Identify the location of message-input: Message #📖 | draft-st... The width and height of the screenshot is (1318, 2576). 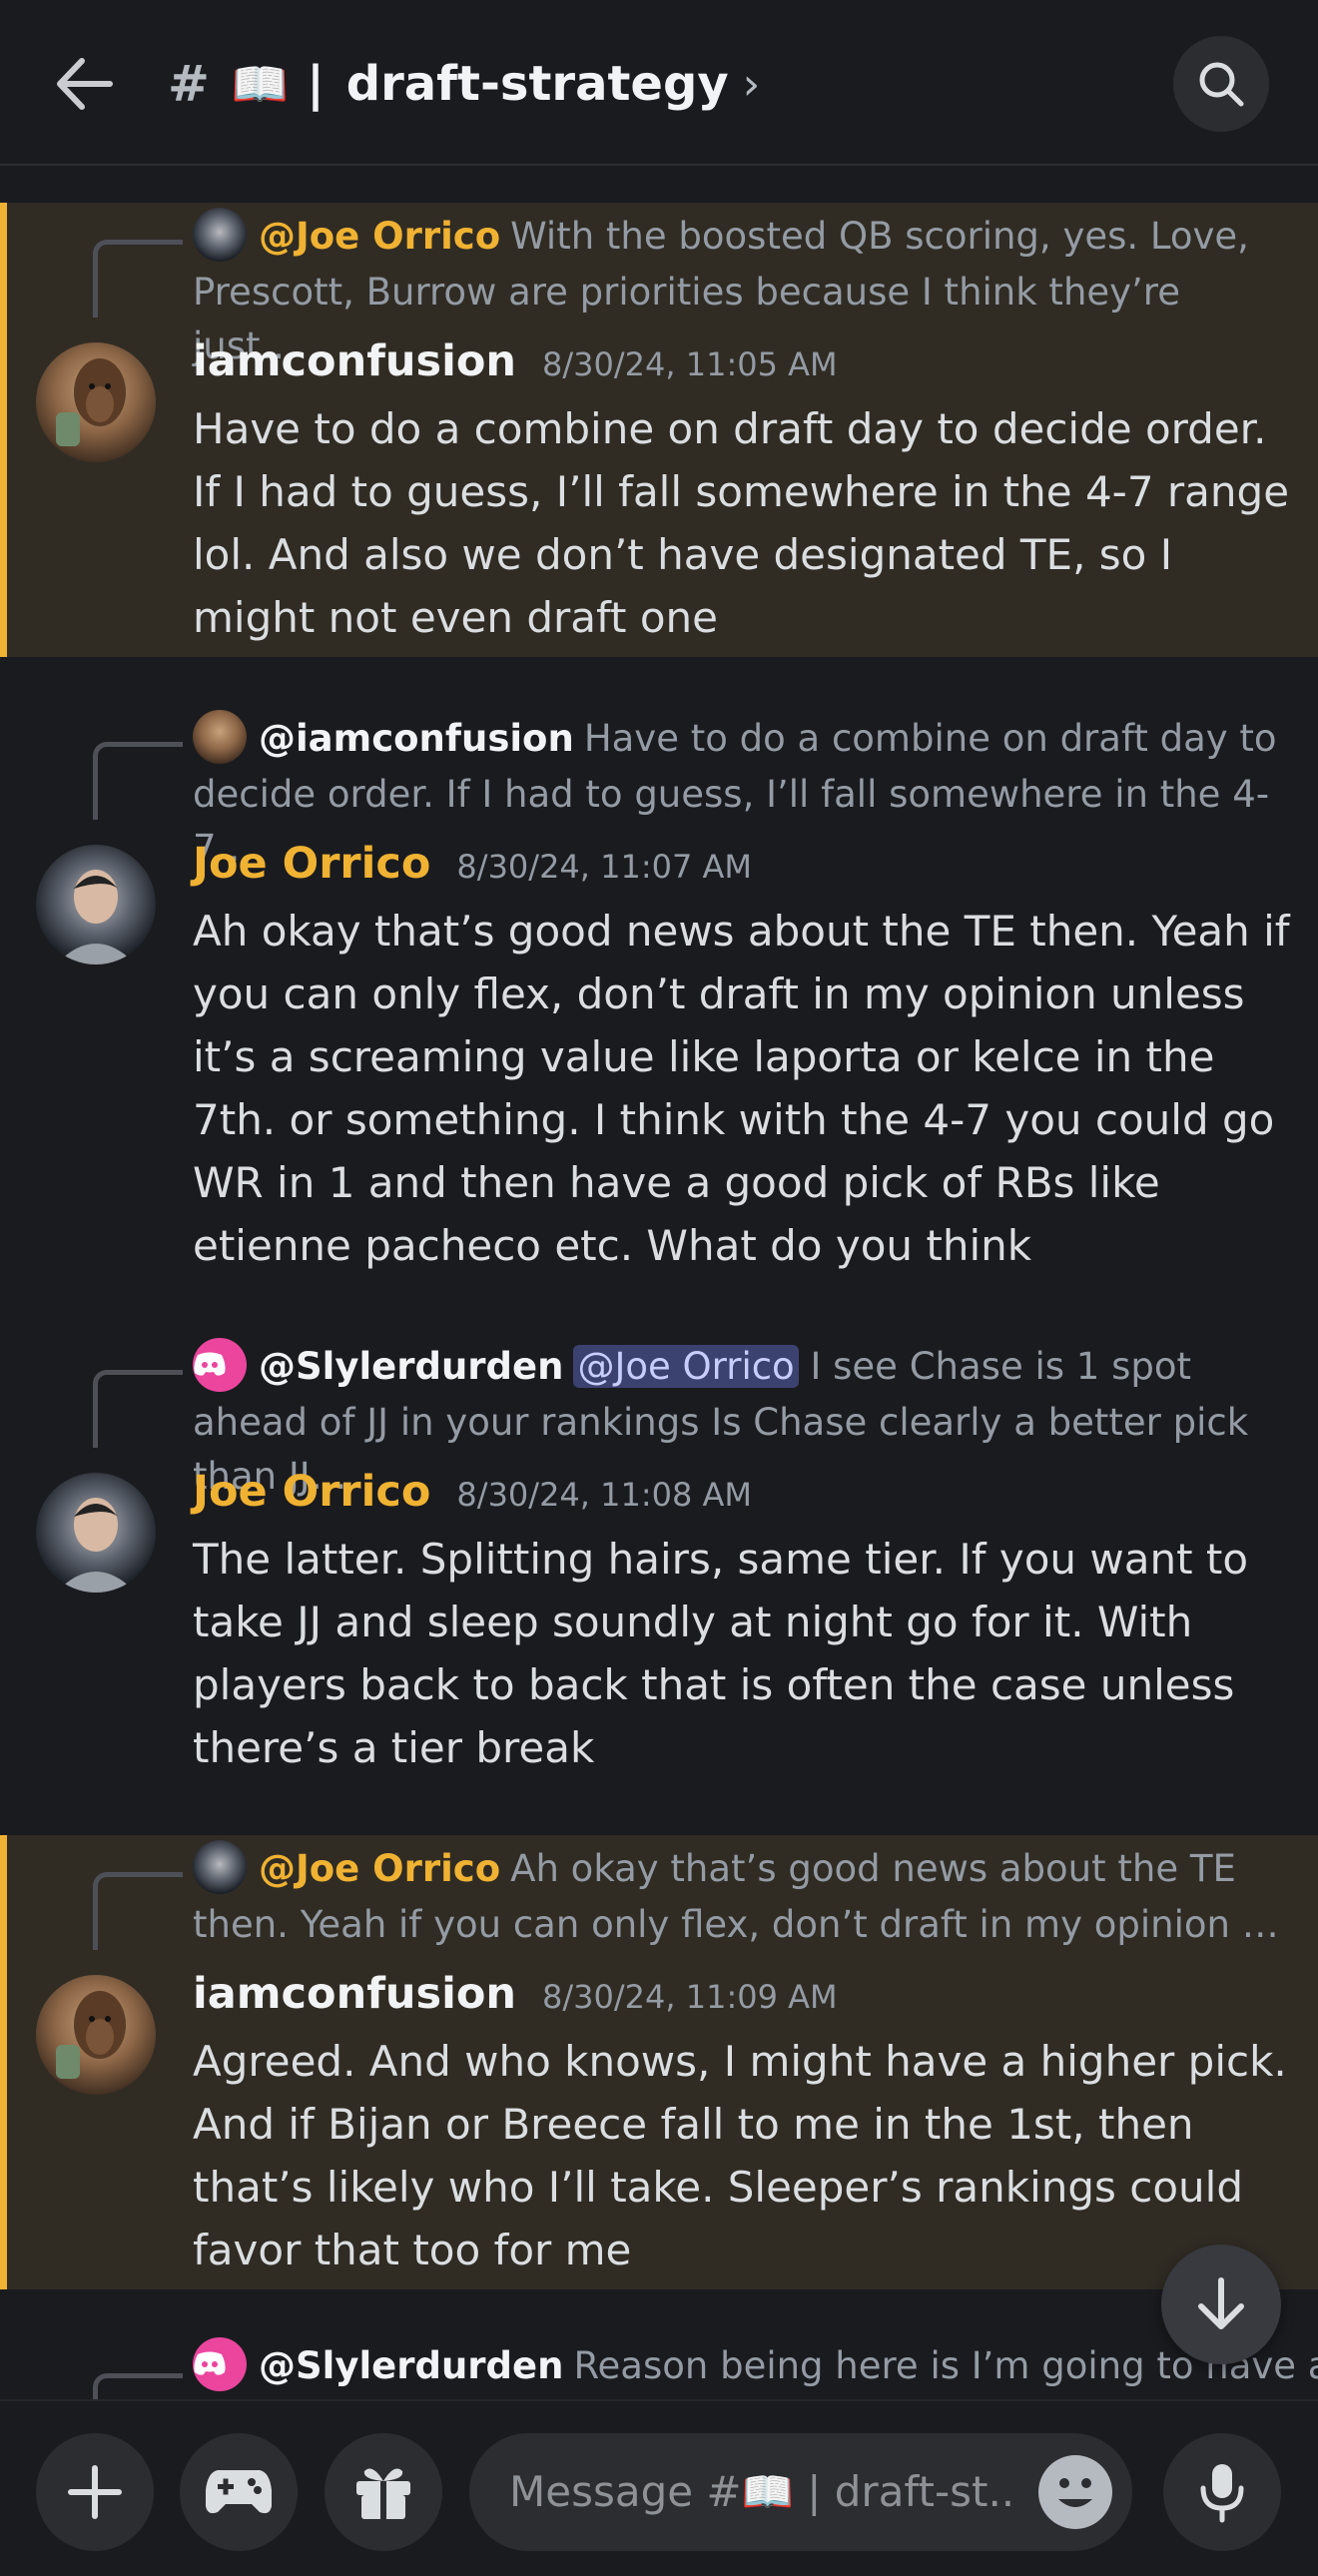
(801, 2492).